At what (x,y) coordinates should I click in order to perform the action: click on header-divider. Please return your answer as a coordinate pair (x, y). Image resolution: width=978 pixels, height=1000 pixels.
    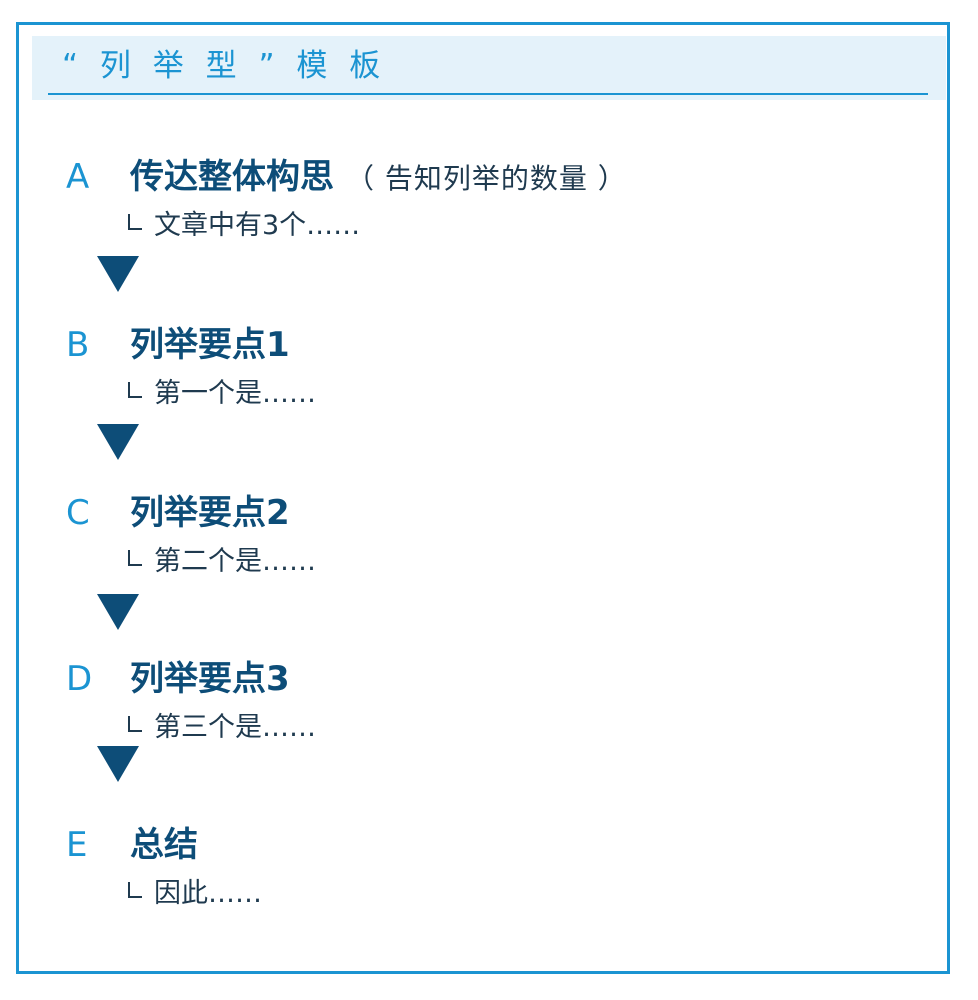
    Looking at the image, I should click on (488, 94).